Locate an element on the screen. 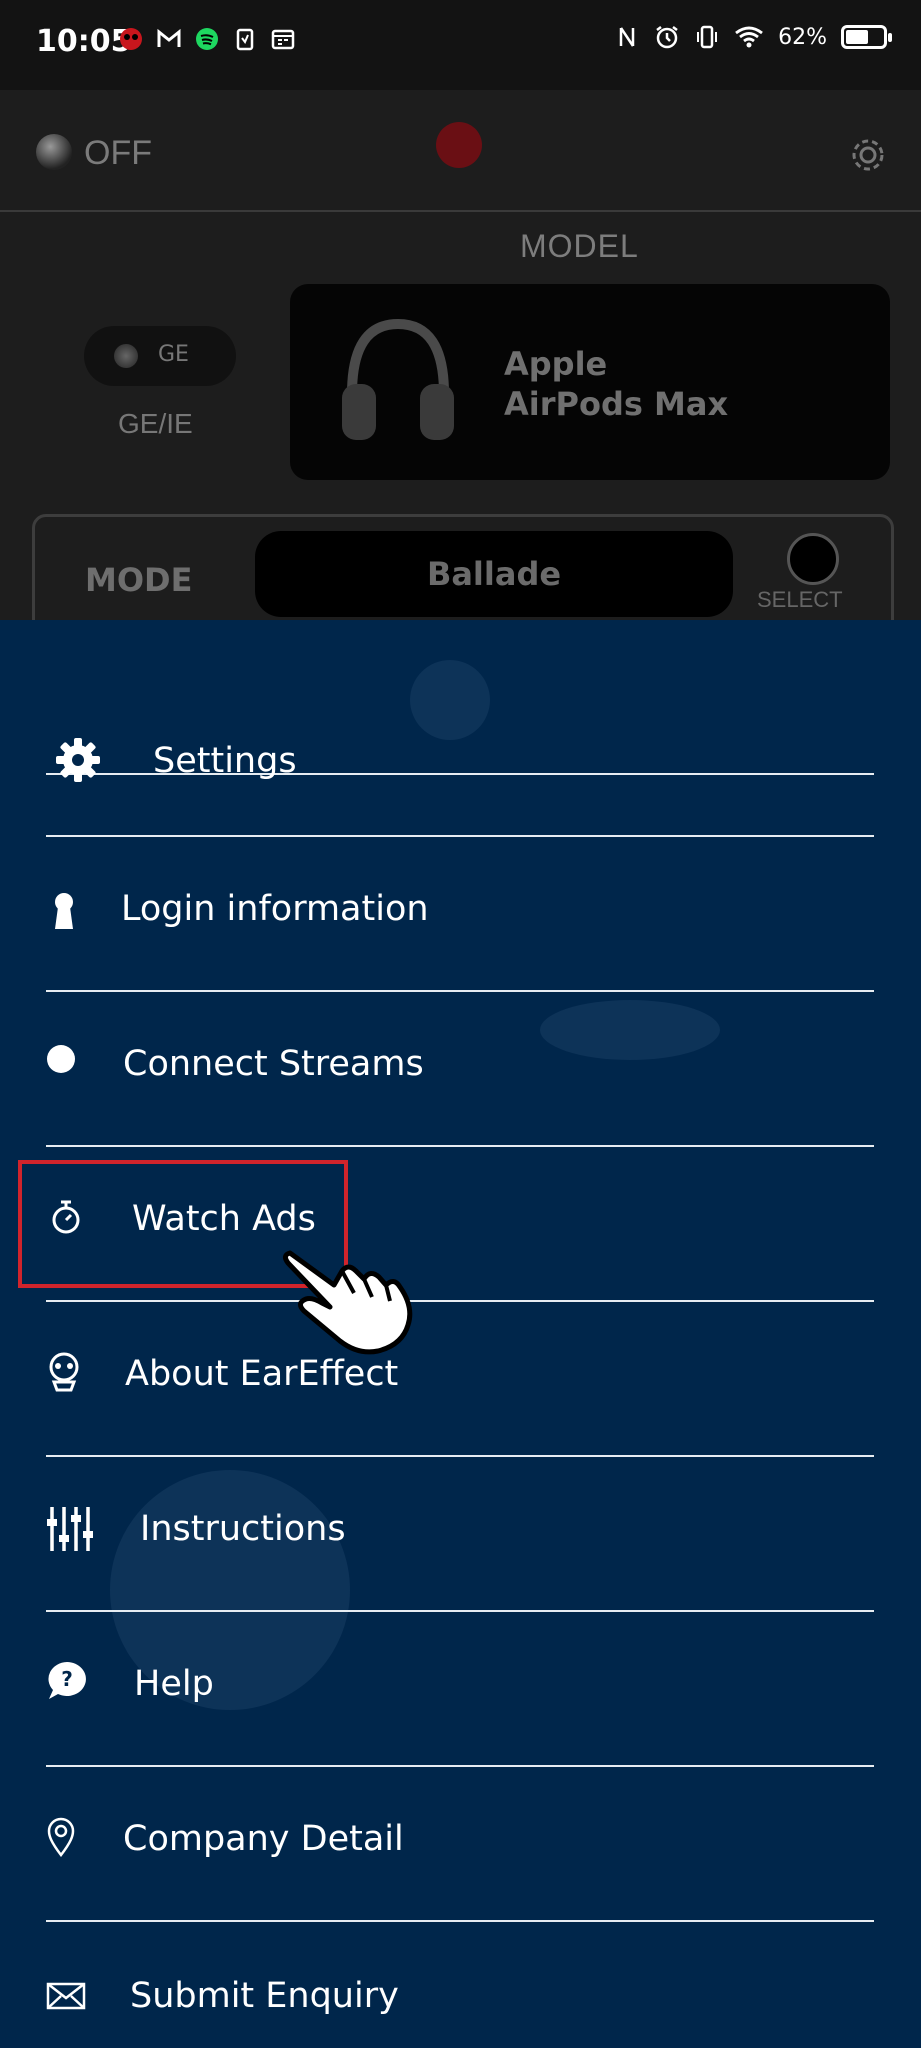 The width and height of the screenshot is (921, 2048). menu-item-label: Submit Enquiry is located at coordinates (264, 1996).